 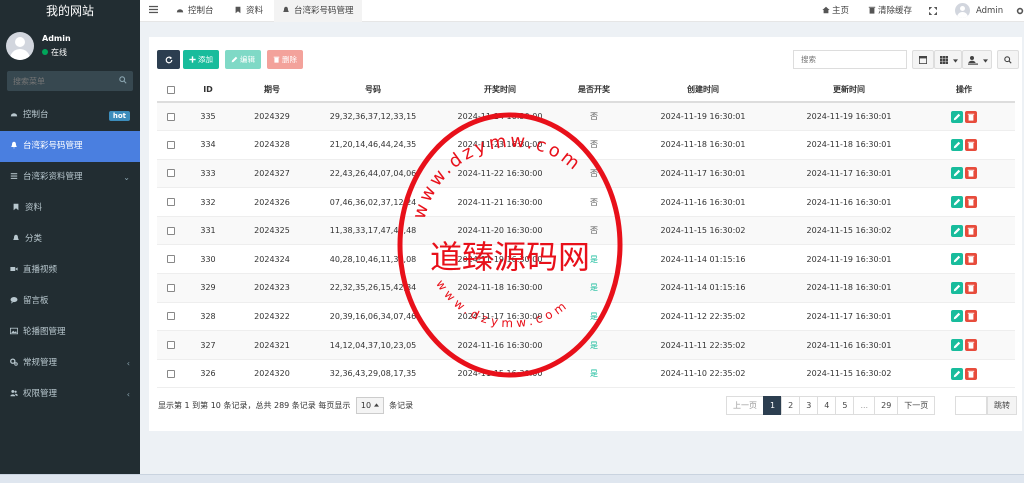 I want to click on column-header-draw-time: 开奖时间, so click(x=500, y=90).